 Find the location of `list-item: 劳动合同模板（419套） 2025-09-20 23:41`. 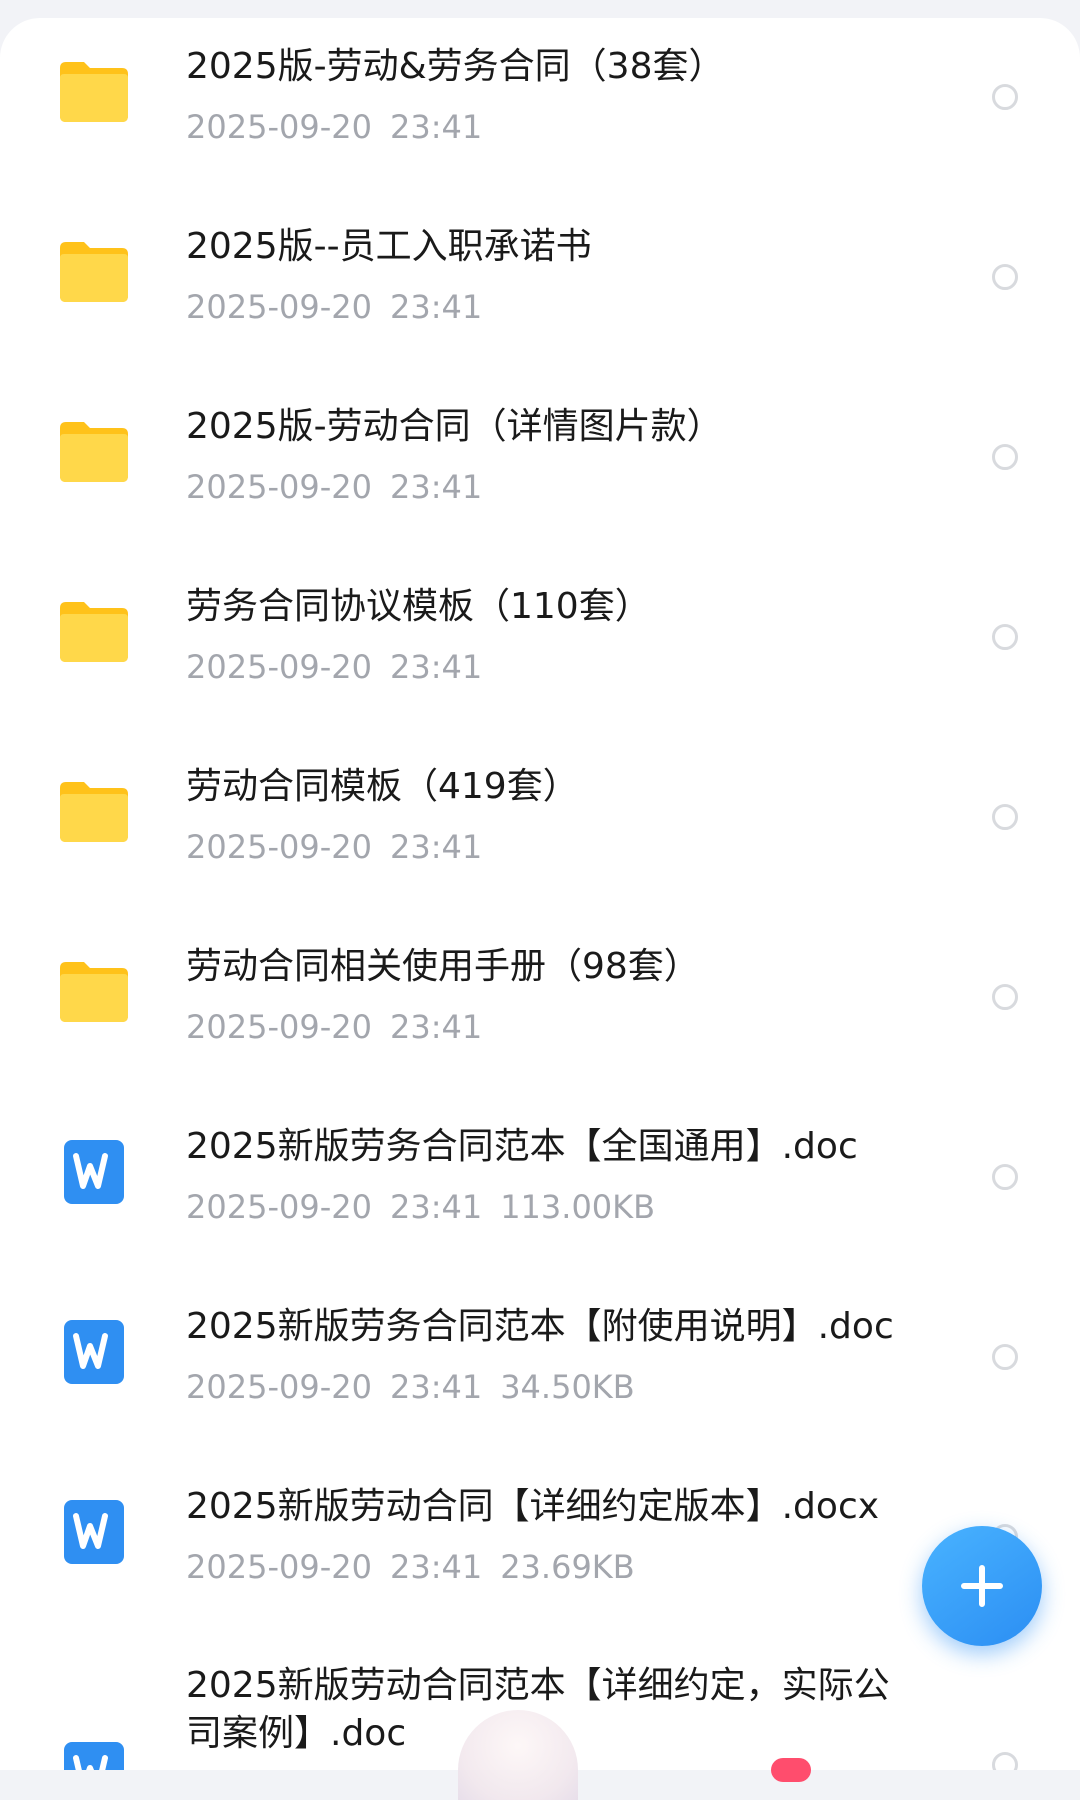

list-item: 劳动合同模板（419套） 2025-09-20 23:41 is located at coordinates (540, 828).